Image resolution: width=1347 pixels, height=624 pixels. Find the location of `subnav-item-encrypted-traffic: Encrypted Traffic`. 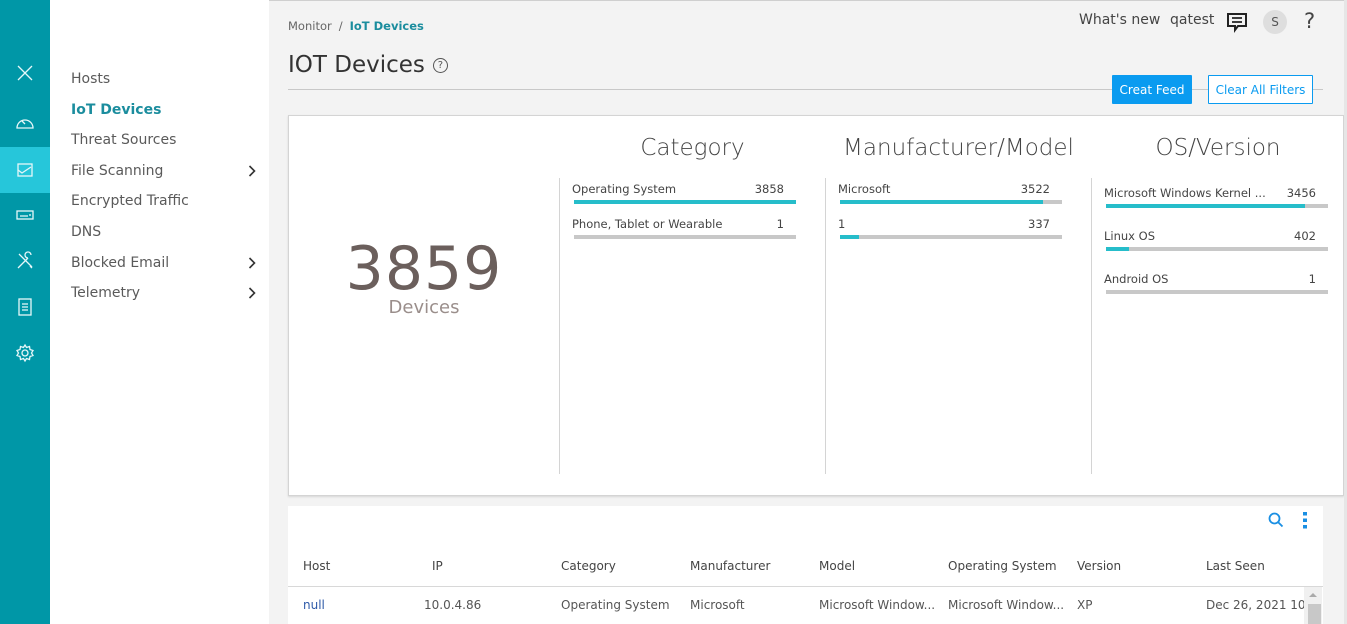

subnav-item-encrypted-traffic: Encrypted Traffic is located at coordinates (163, 201).